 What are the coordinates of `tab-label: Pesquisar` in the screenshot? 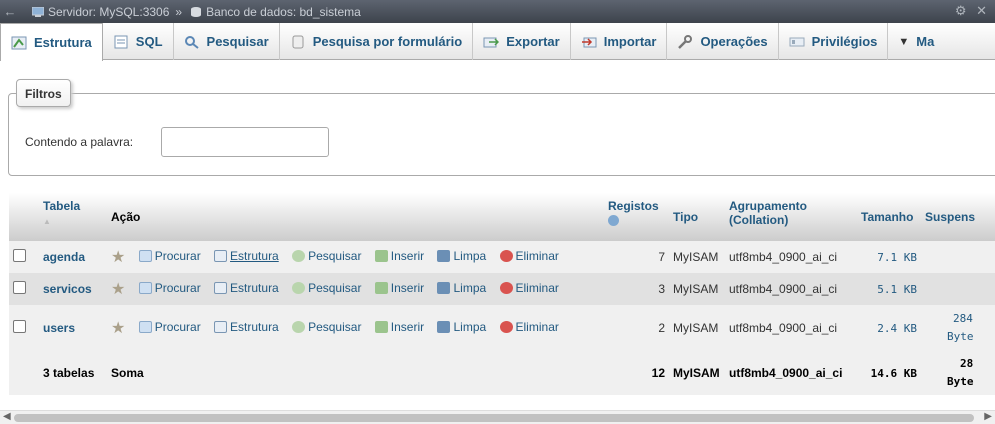 It's located at (237, 41).